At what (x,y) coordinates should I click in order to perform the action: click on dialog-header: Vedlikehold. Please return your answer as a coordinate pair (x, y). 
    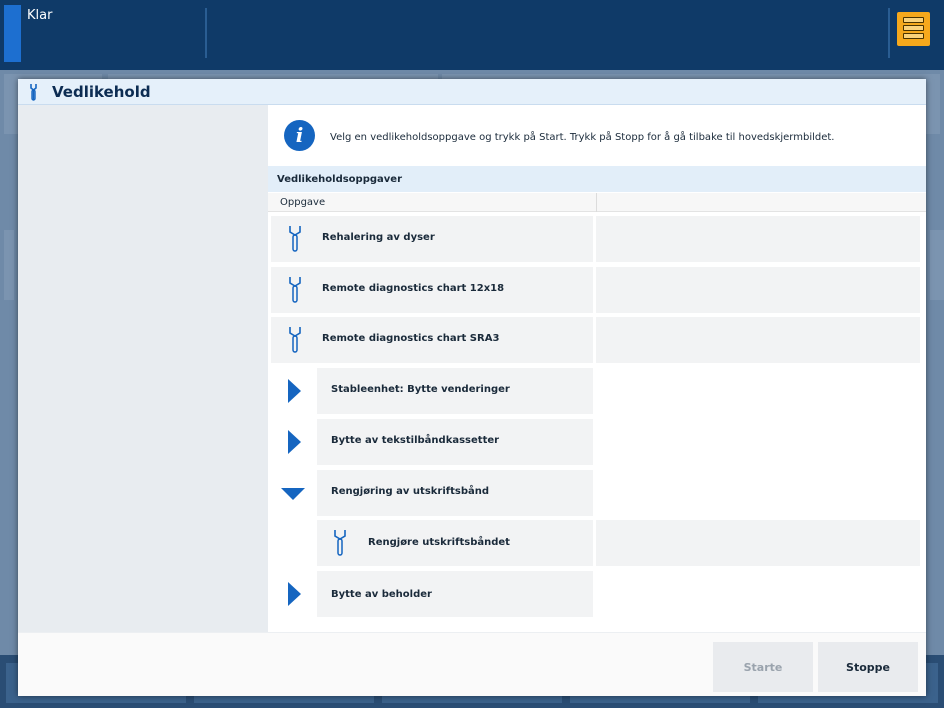
    Looking at the image, I should click on (472, 92).